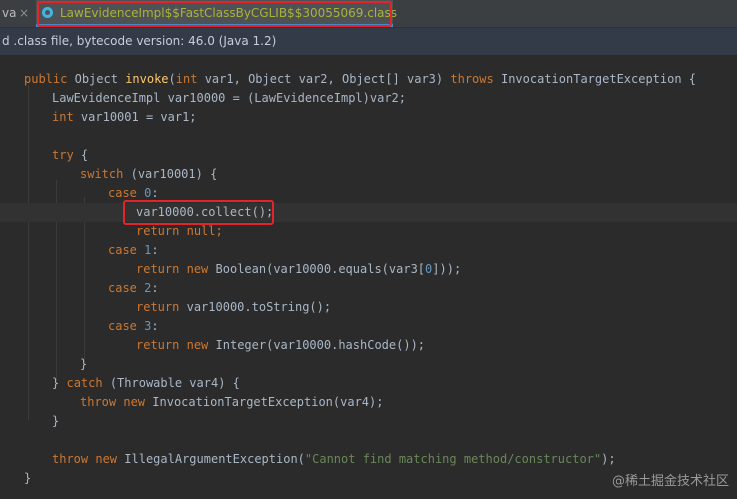 The image size is (737, 499). Describe the element at coordinates (368, 231) in the screenshot. I see `code-line: return null;` at that location.